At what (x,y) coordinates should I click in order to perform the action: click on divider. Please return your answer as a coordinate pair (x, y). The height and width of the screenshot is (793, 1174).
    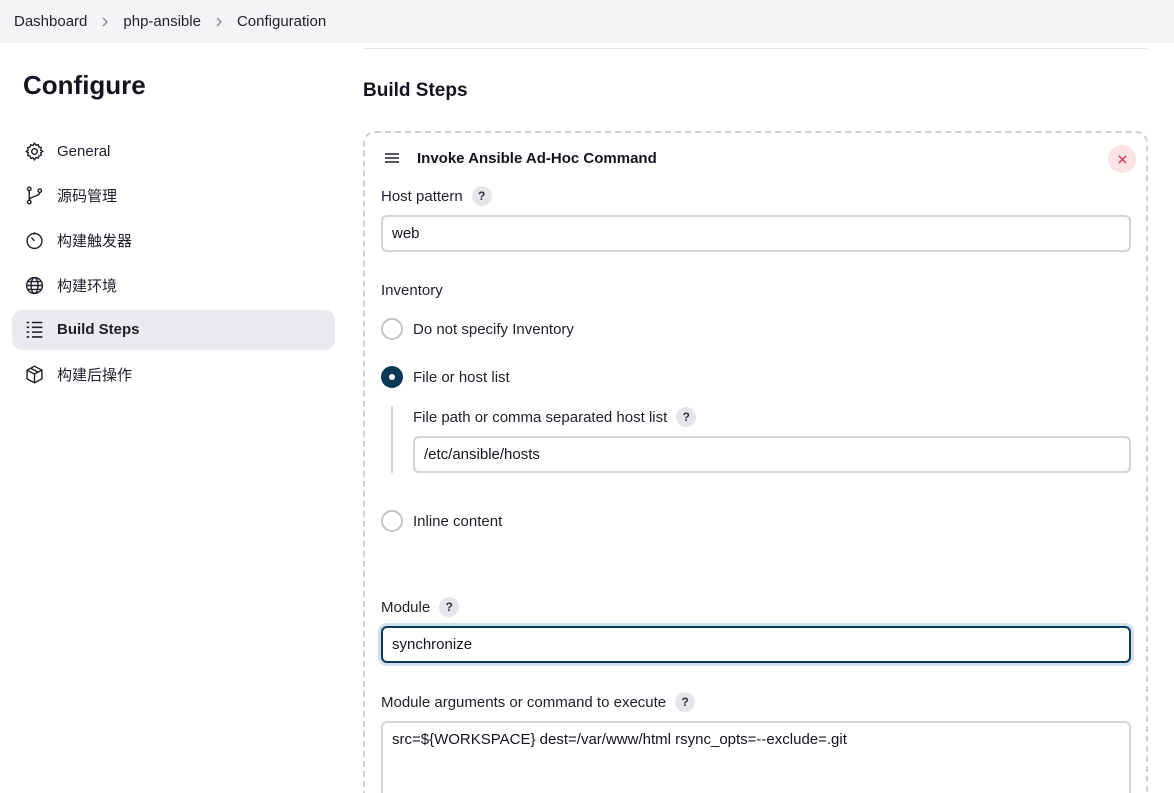
    Looking at the image, I should click on (755, 48).